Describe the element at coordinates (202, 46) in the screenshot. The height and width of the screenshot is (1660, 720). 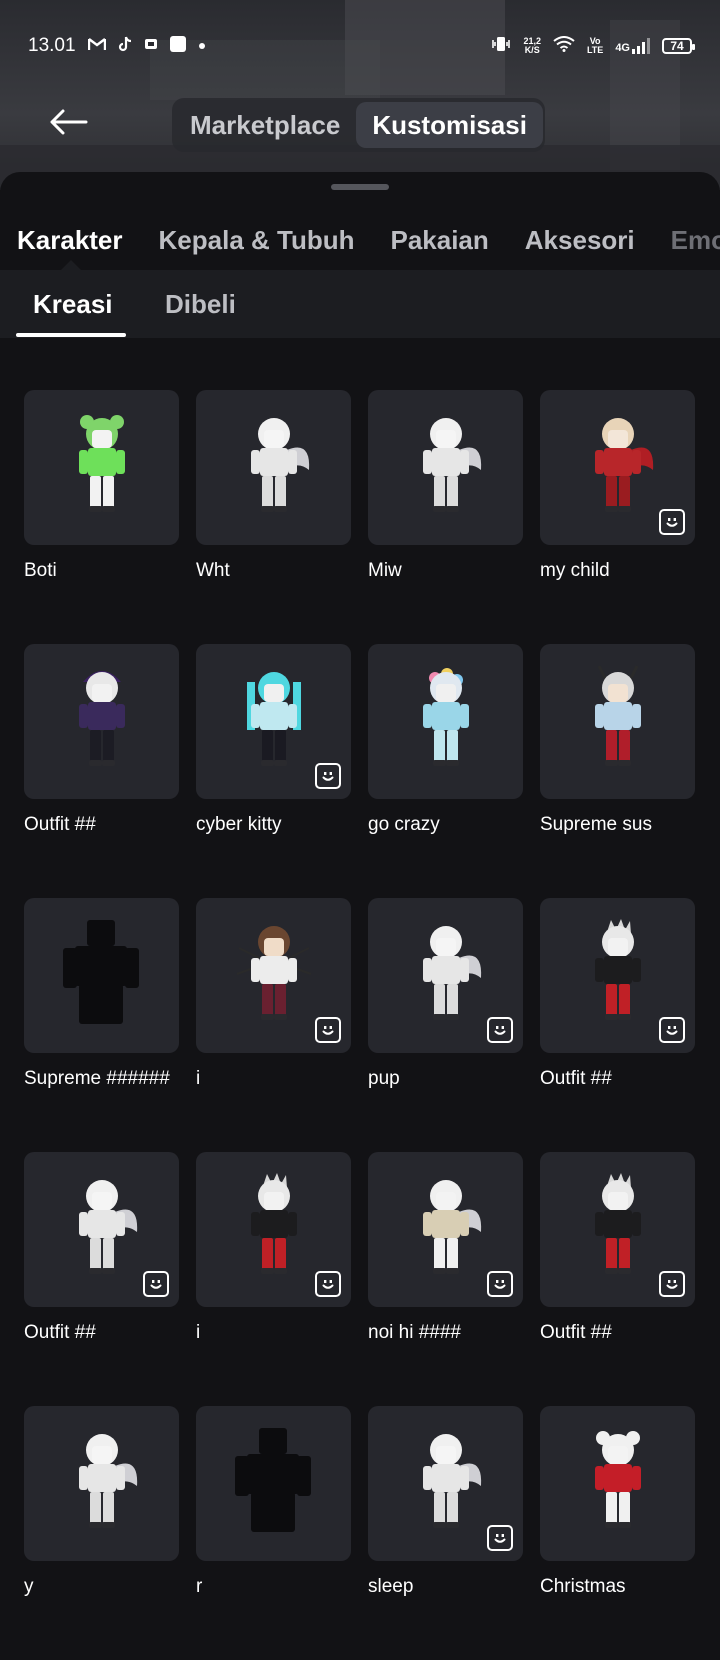
I see `dot-icon` at that location.